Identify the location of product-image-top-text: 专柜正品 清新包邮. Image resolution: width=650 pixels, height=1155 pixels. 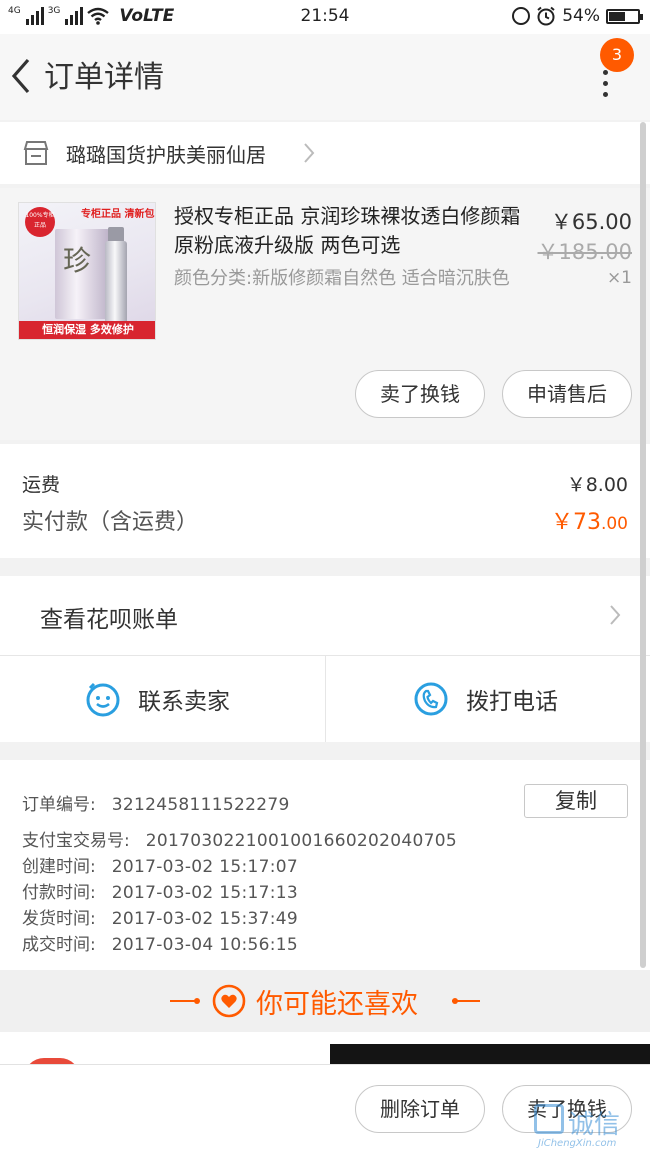
(118, 214).